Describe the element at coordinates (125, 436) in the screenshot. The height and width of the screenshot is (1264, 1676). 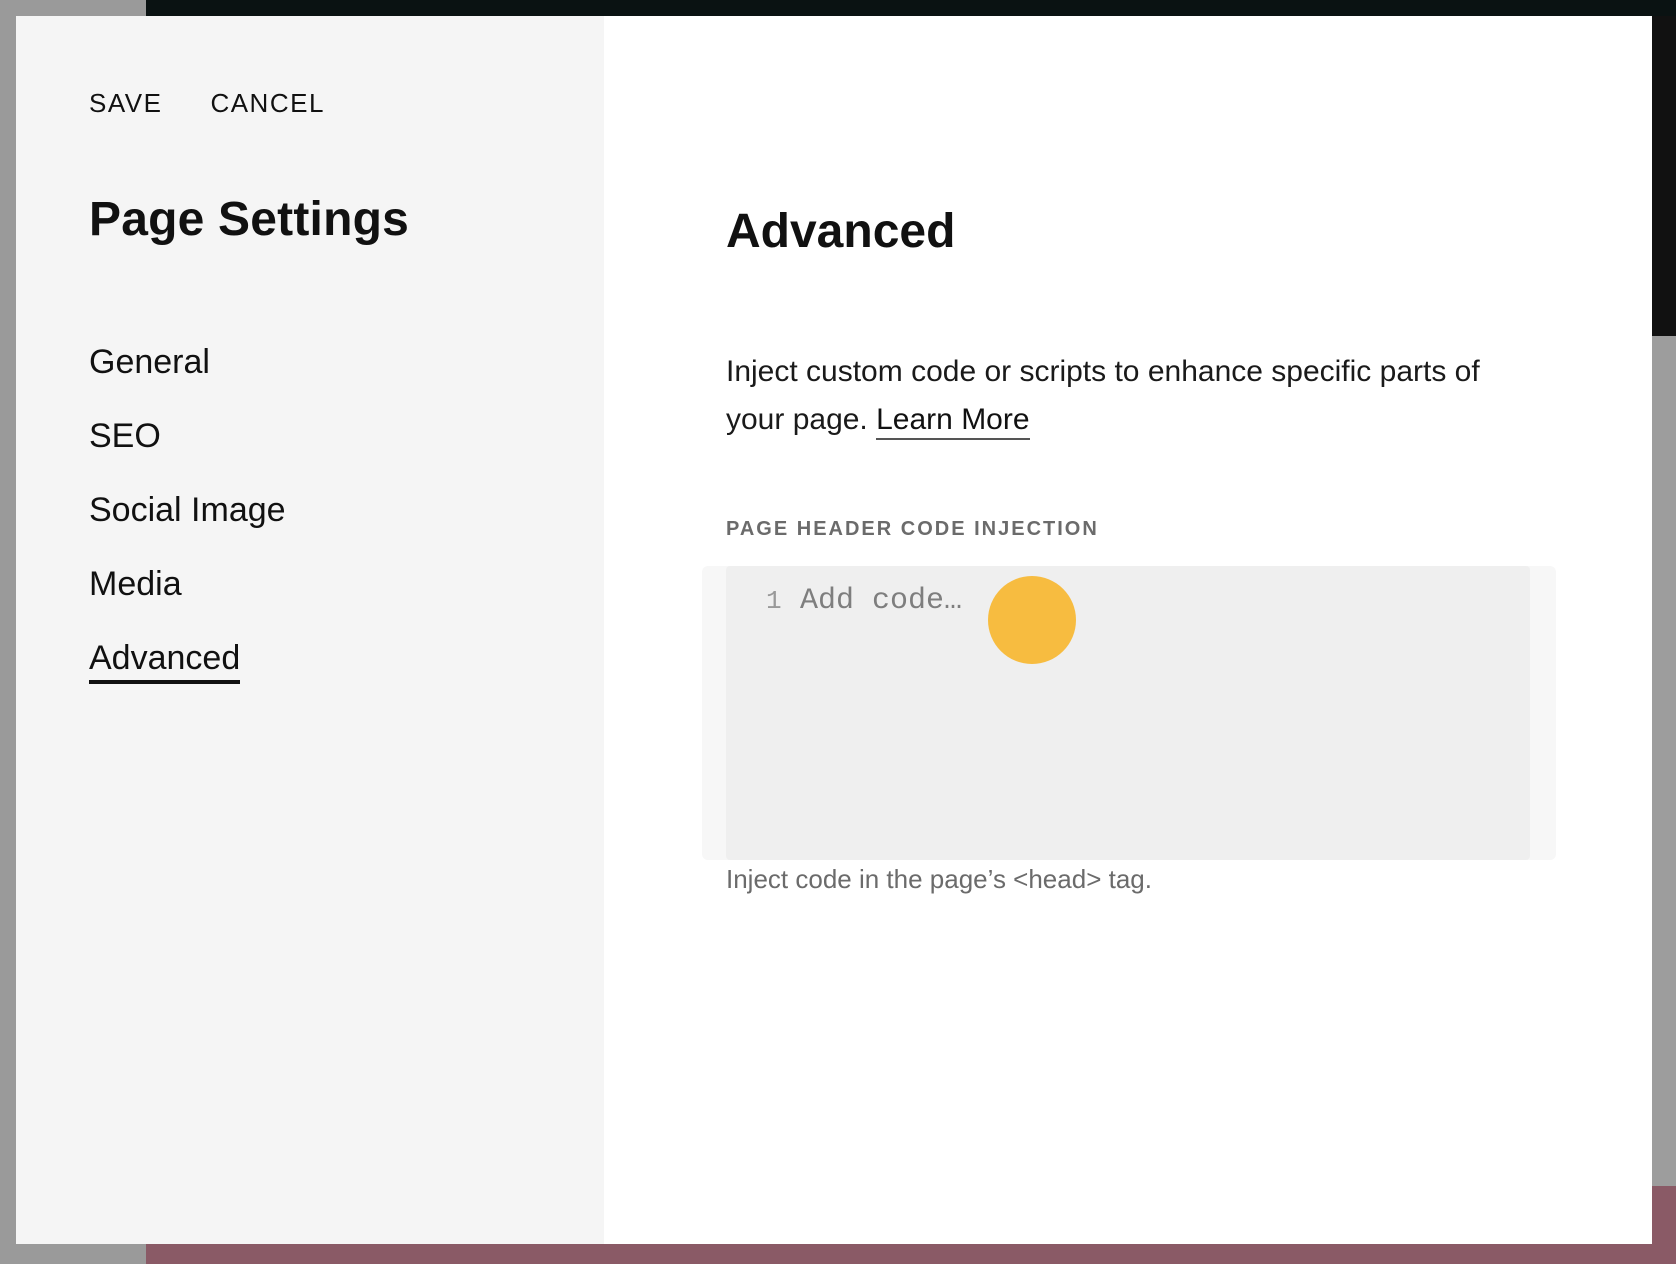
I see `nav-item-label: SEO` at that location.